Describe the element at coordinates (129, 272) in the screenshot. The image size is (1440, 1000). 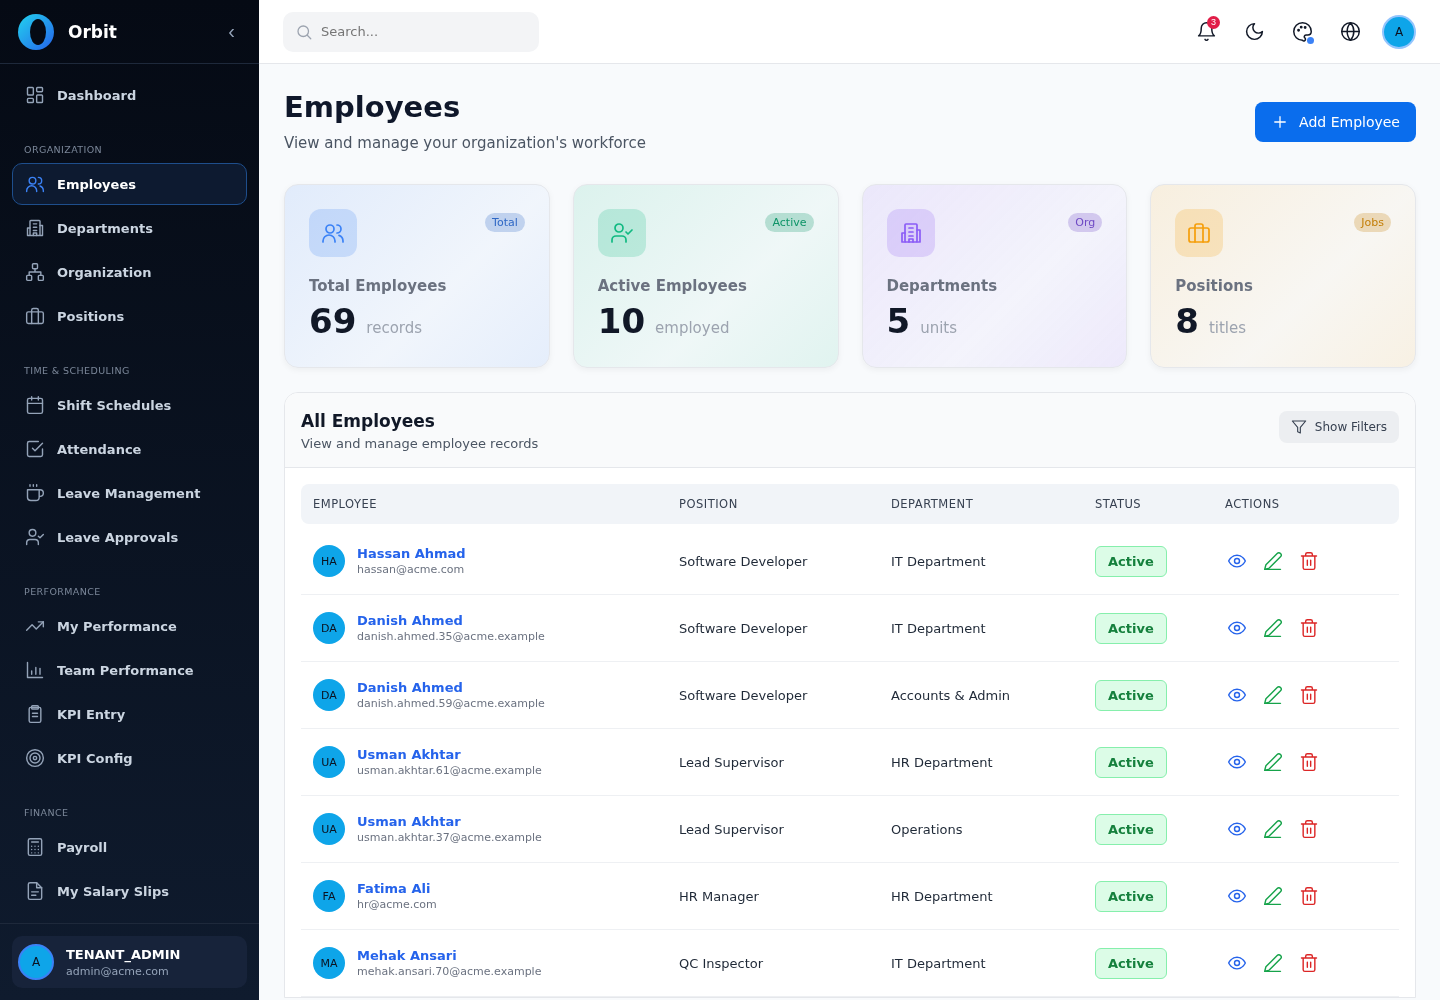
I see `nav-item: Organization` at that location.